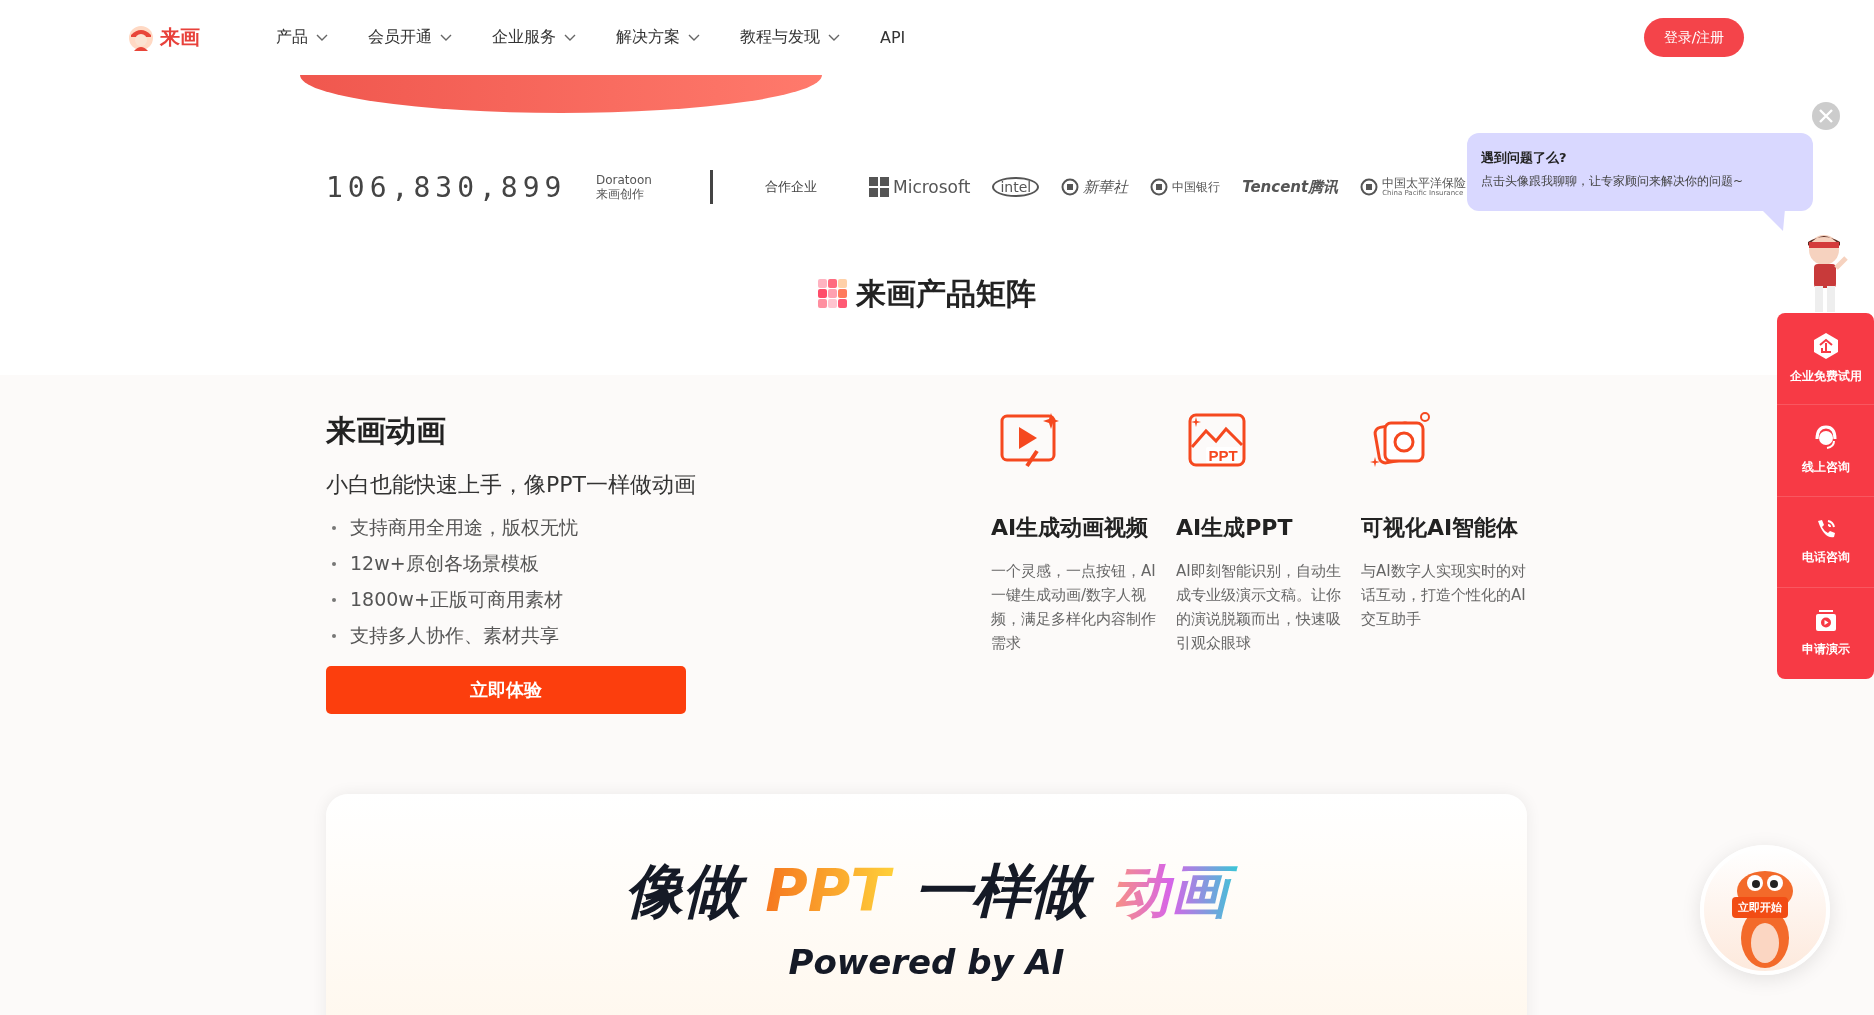  What do you see at coordinates (1070, 528) in the screenshot?
I see `feature-title: AI生成动画视频` at bounding box center [1070, 528].